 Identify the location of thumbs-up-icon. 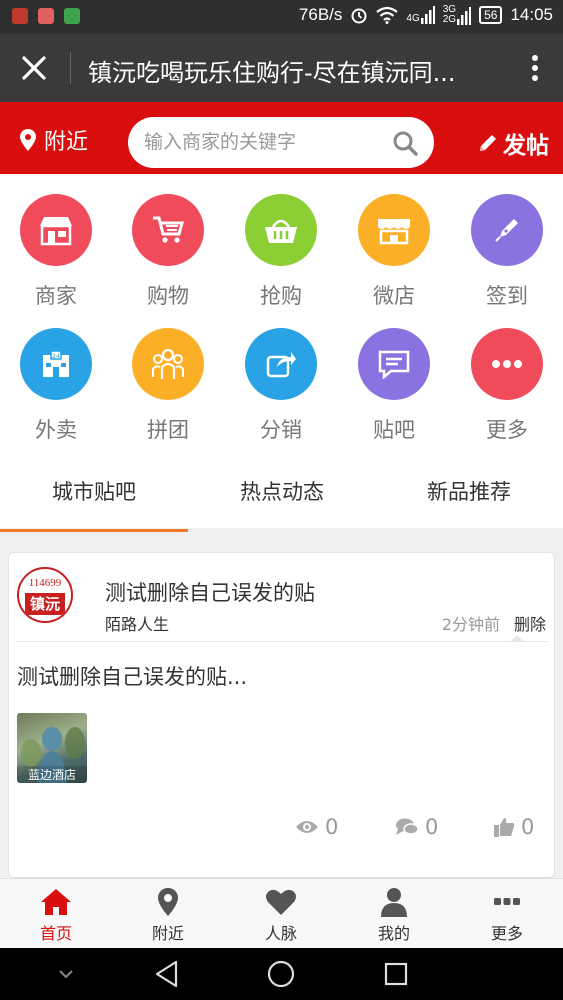
(504, 827).